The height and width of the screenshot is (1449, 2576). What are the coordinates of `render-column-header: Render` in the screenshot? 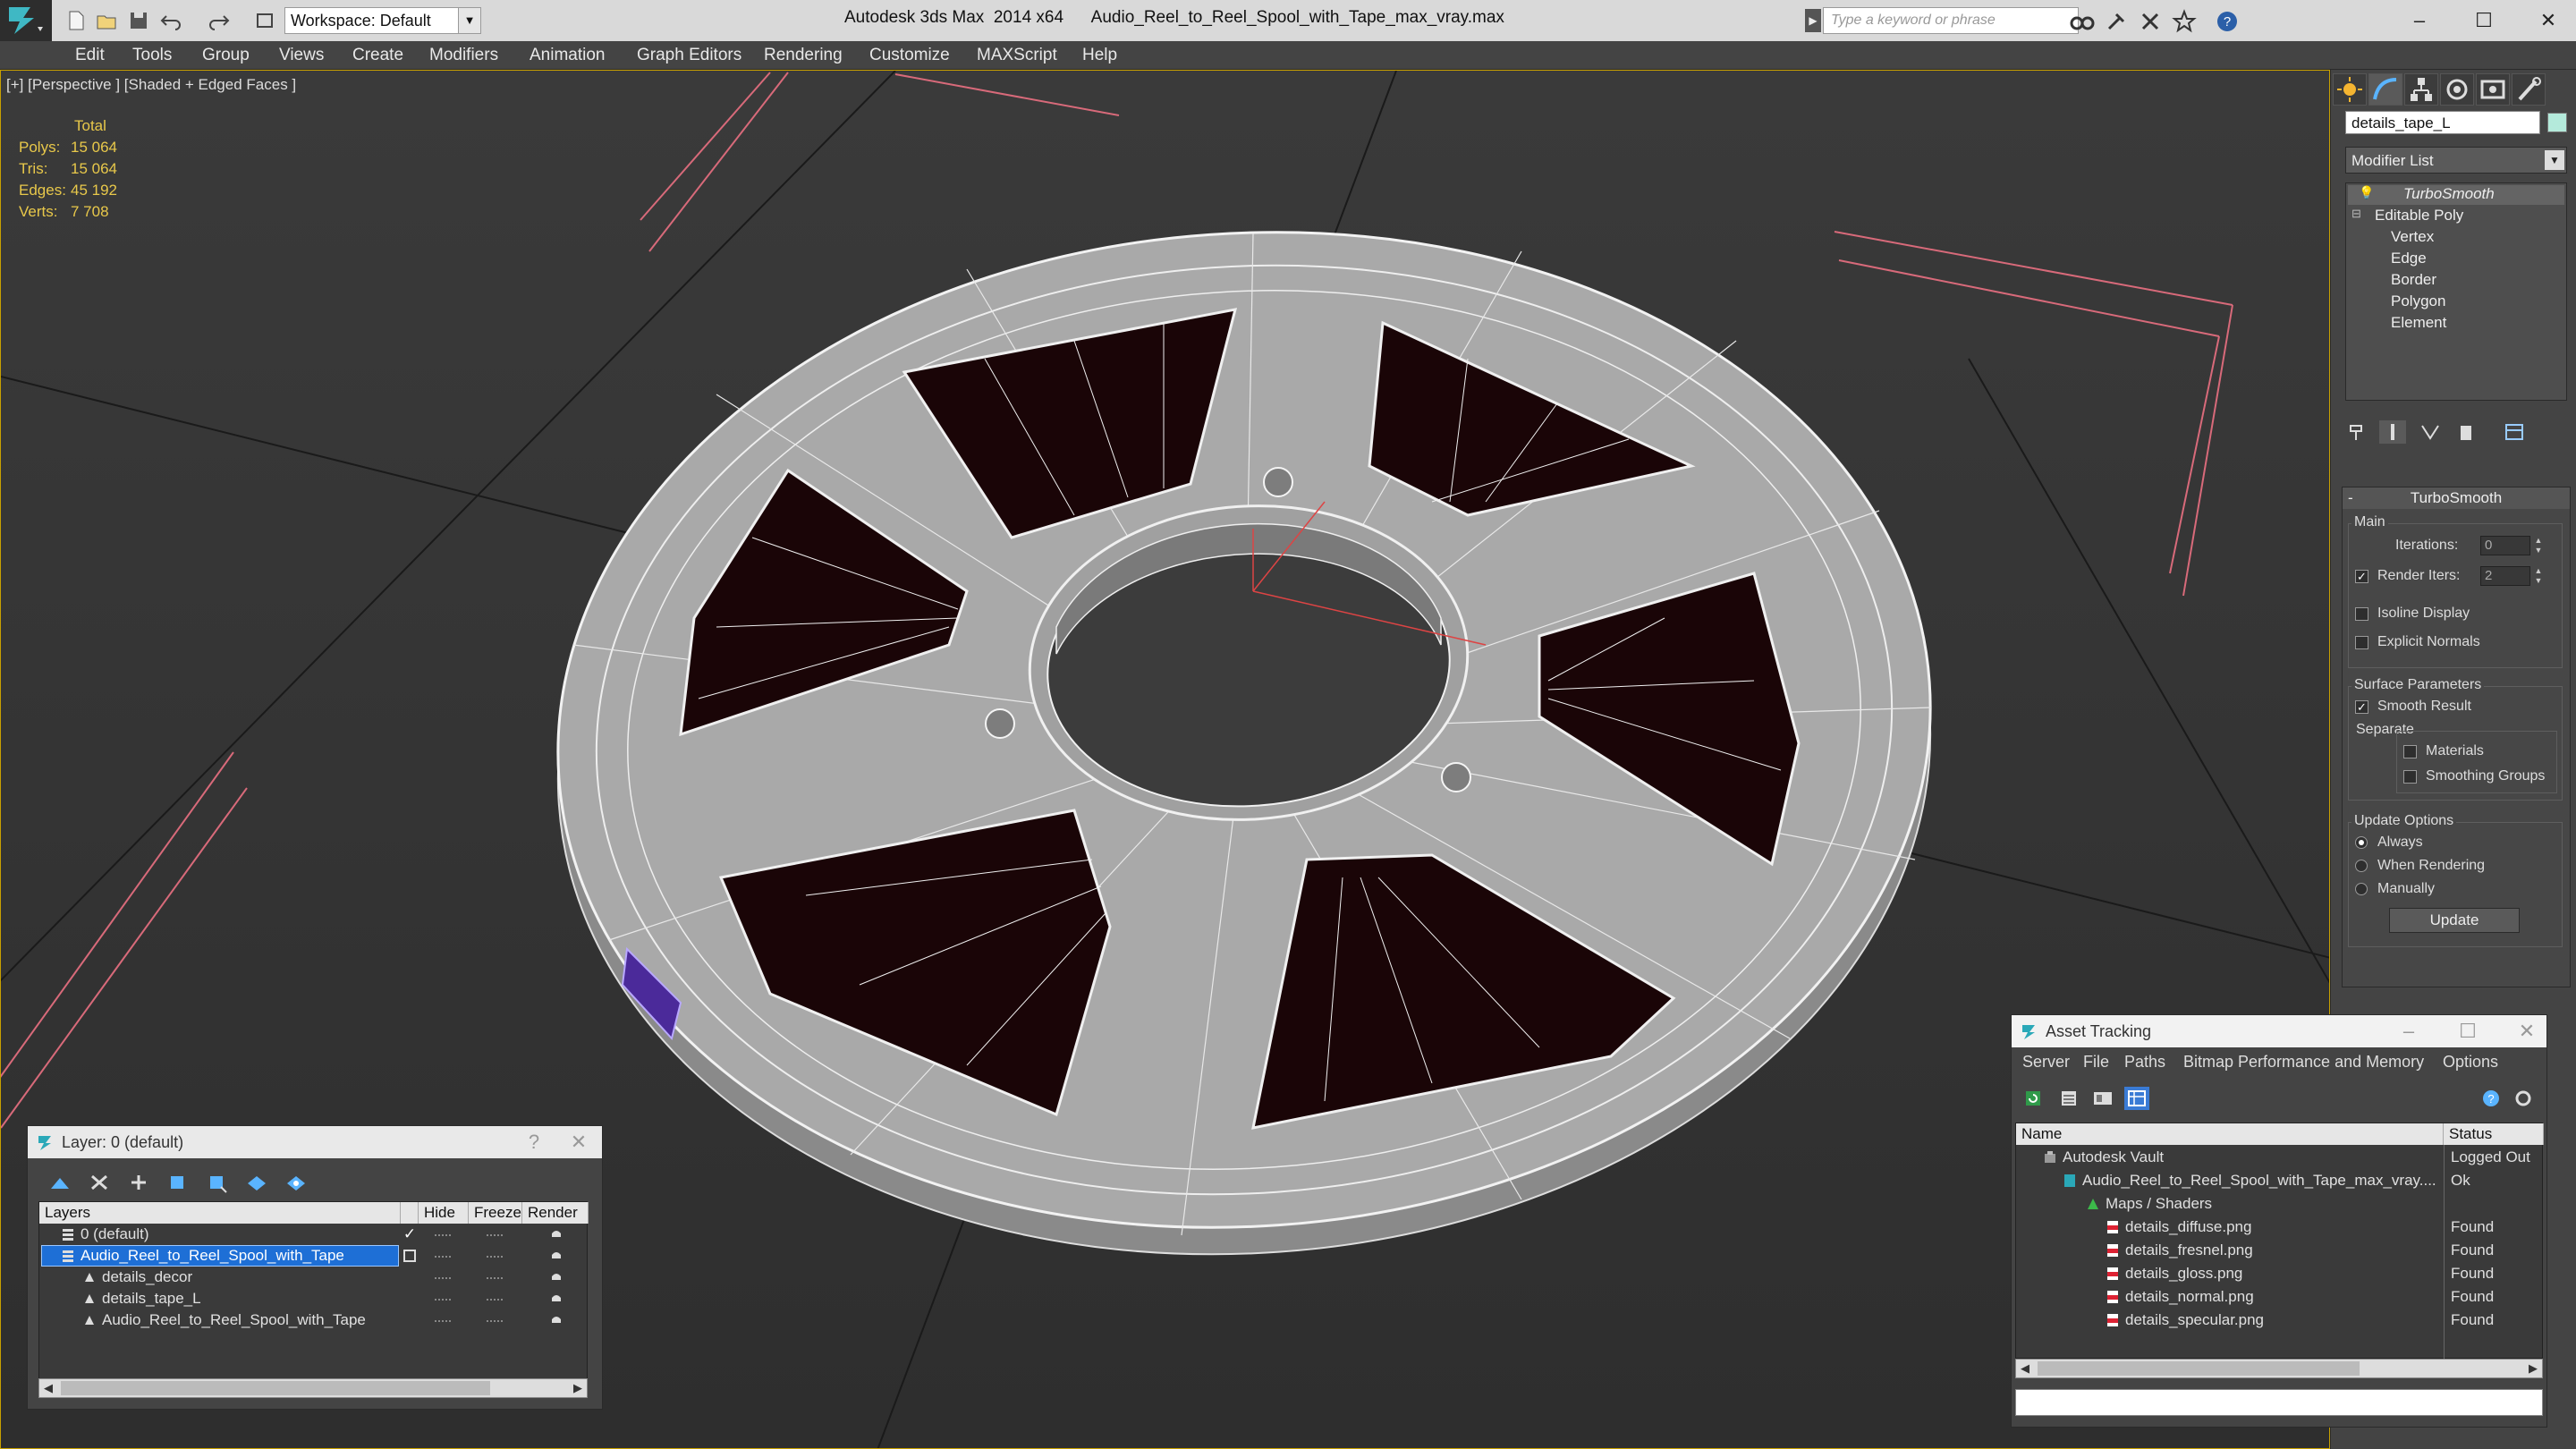 It's located at (555, 1213).